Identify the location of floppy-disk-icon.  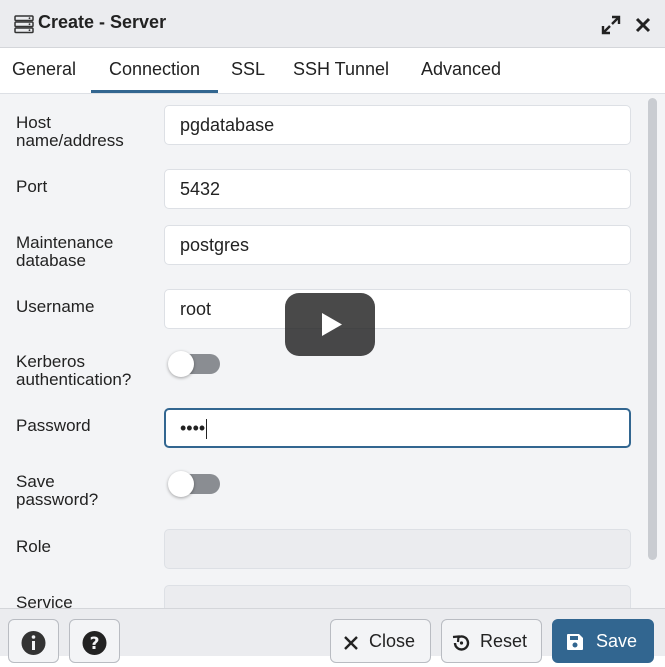
(575, 642).